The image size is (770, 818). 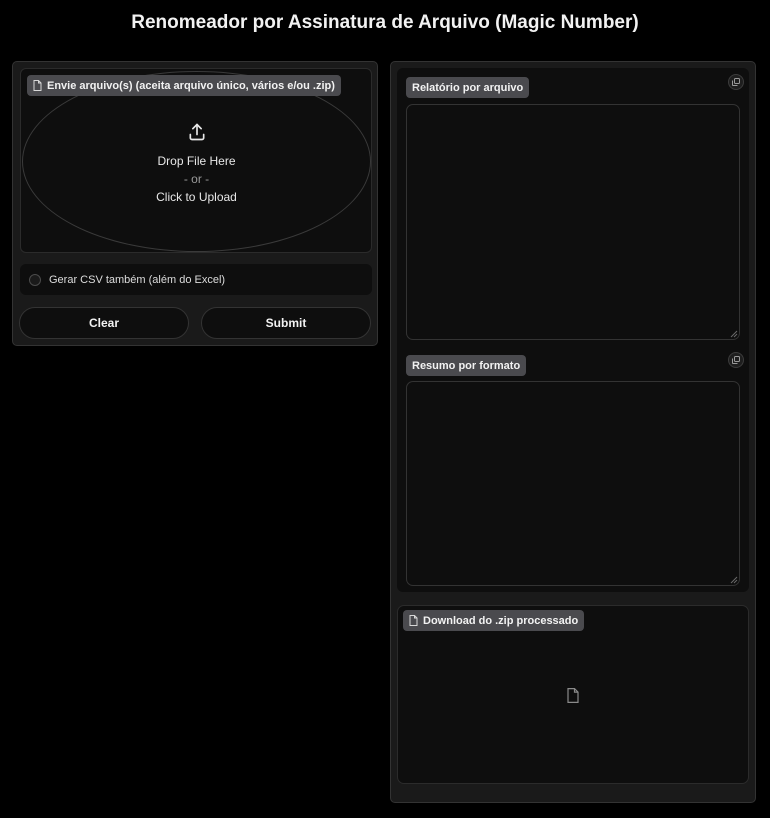 I want to click on summary-copy-button, so click(x=736, y=360).